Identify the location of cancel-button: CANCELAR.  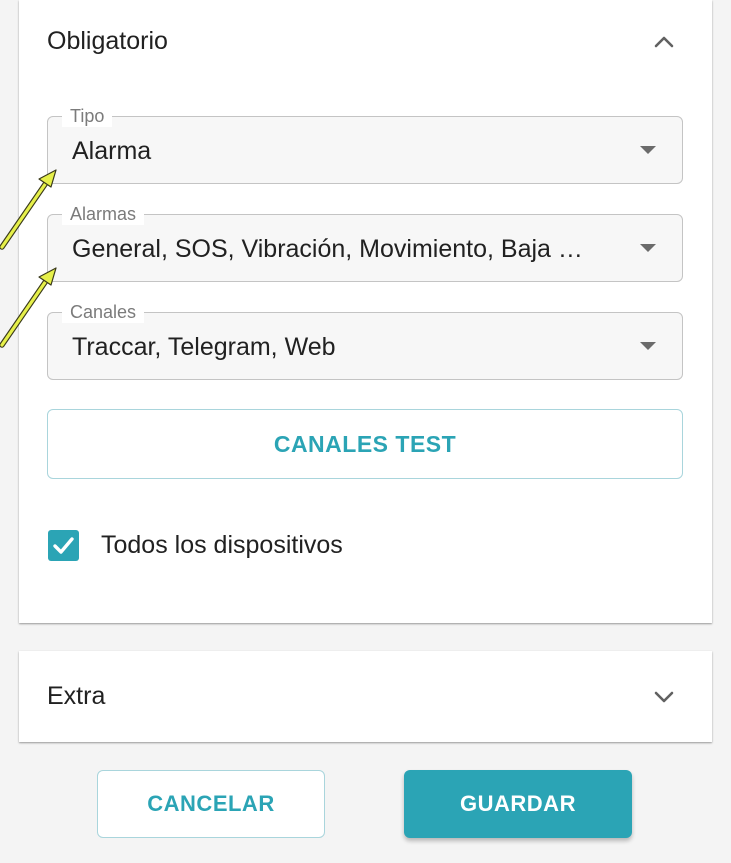
(211, 804).